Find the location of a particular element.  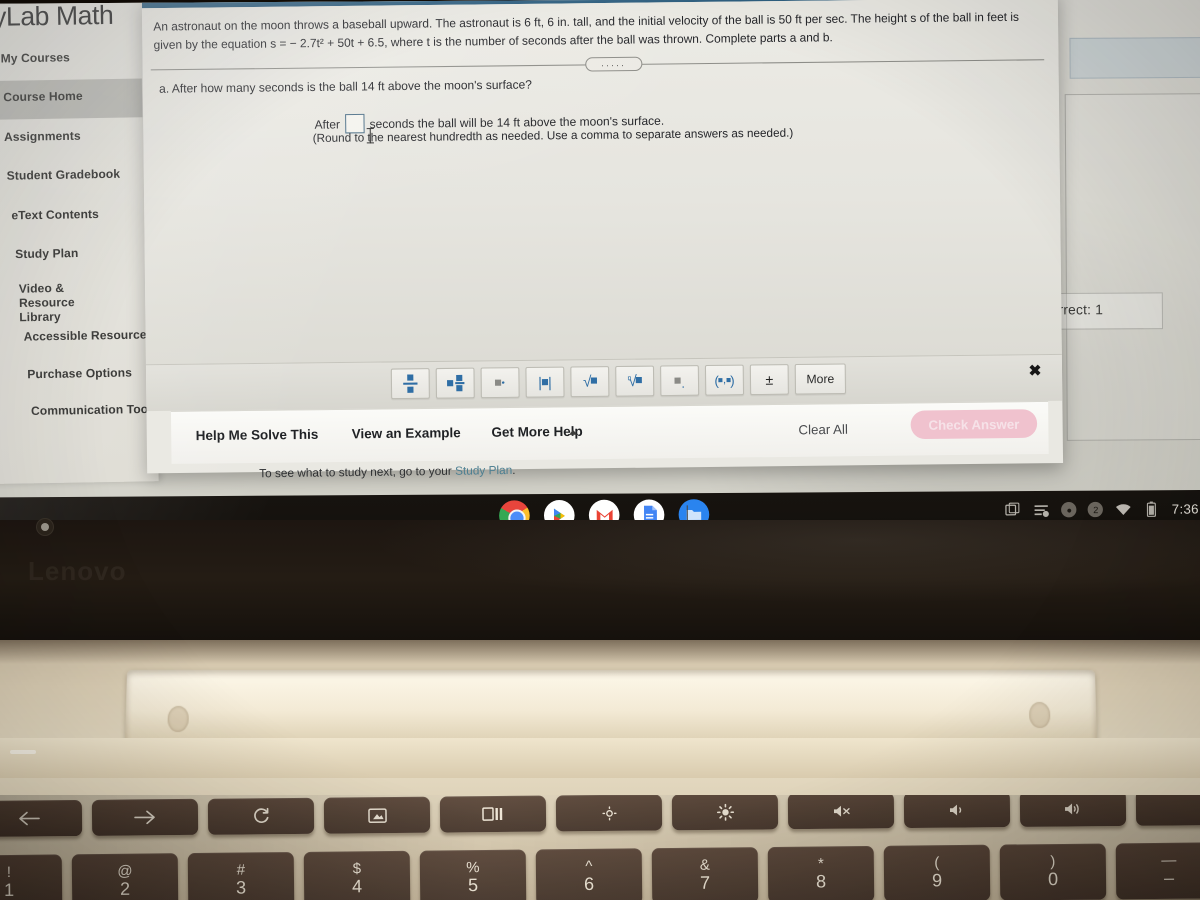

plus-minus-button: ± is located at coordinates (769, 380).